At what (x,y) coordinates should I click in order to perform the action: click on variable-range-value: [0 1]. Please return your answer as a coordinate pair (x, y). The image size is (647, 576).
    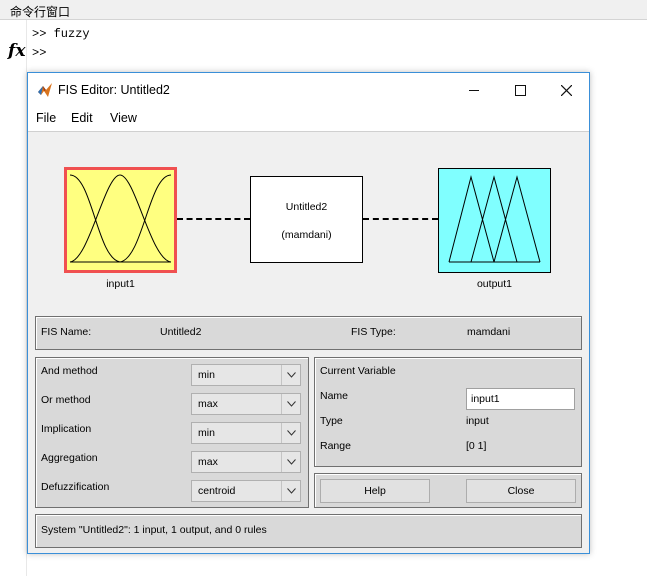
    Looking at the image, I should click on (476, 446).